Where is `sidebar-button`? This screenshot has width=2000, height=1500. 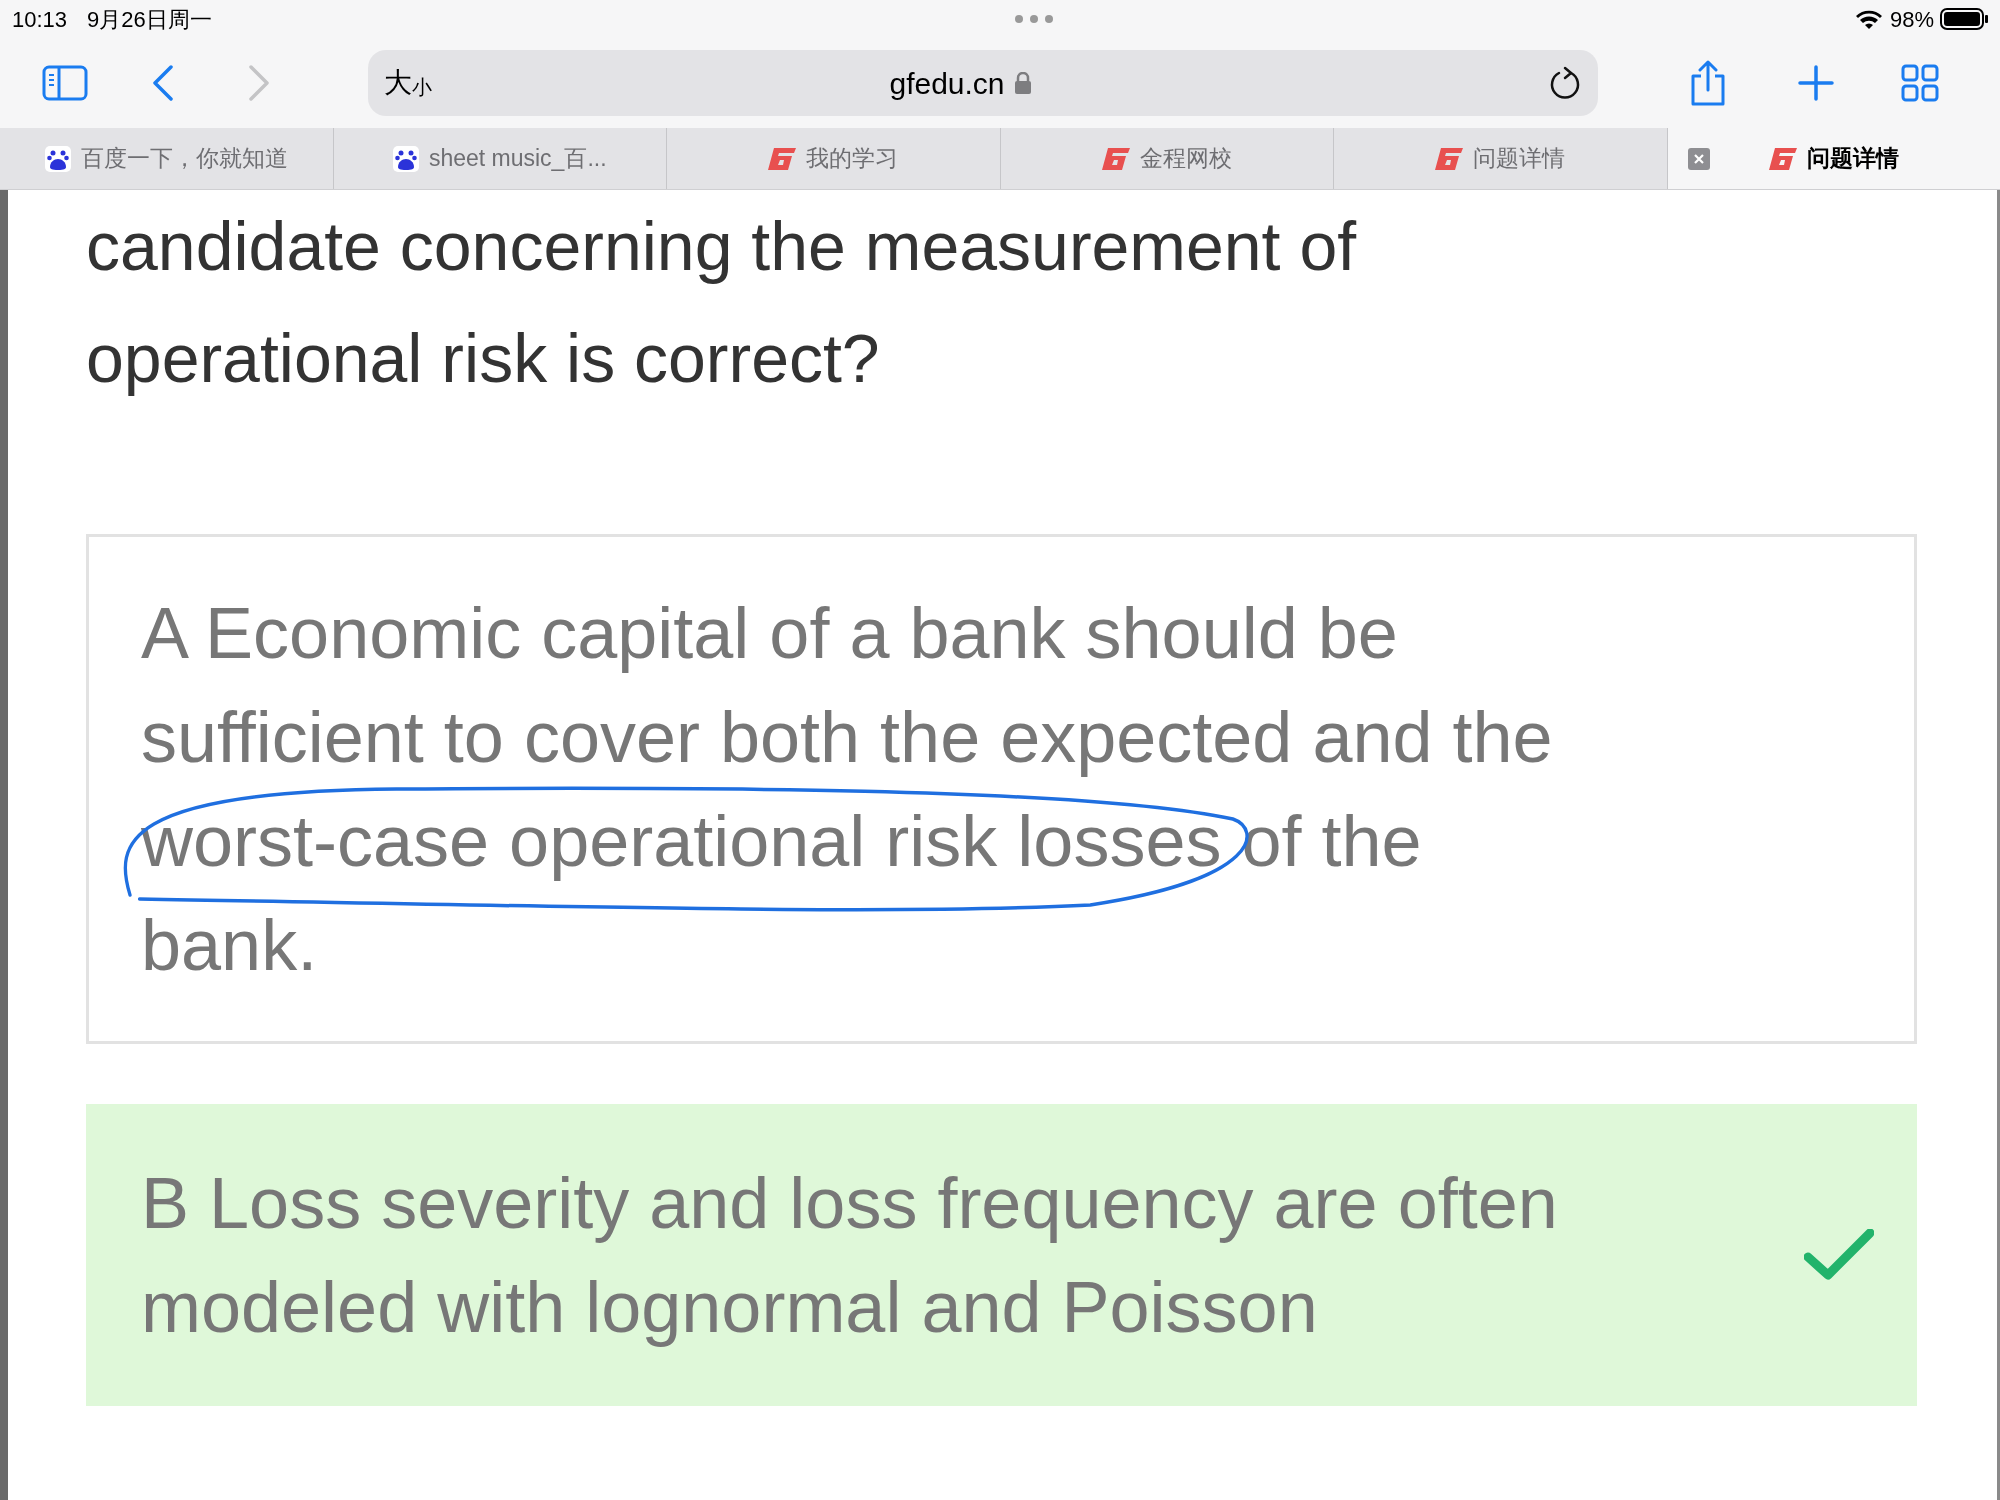
sidebar-button is located at coordinates (65, 83).